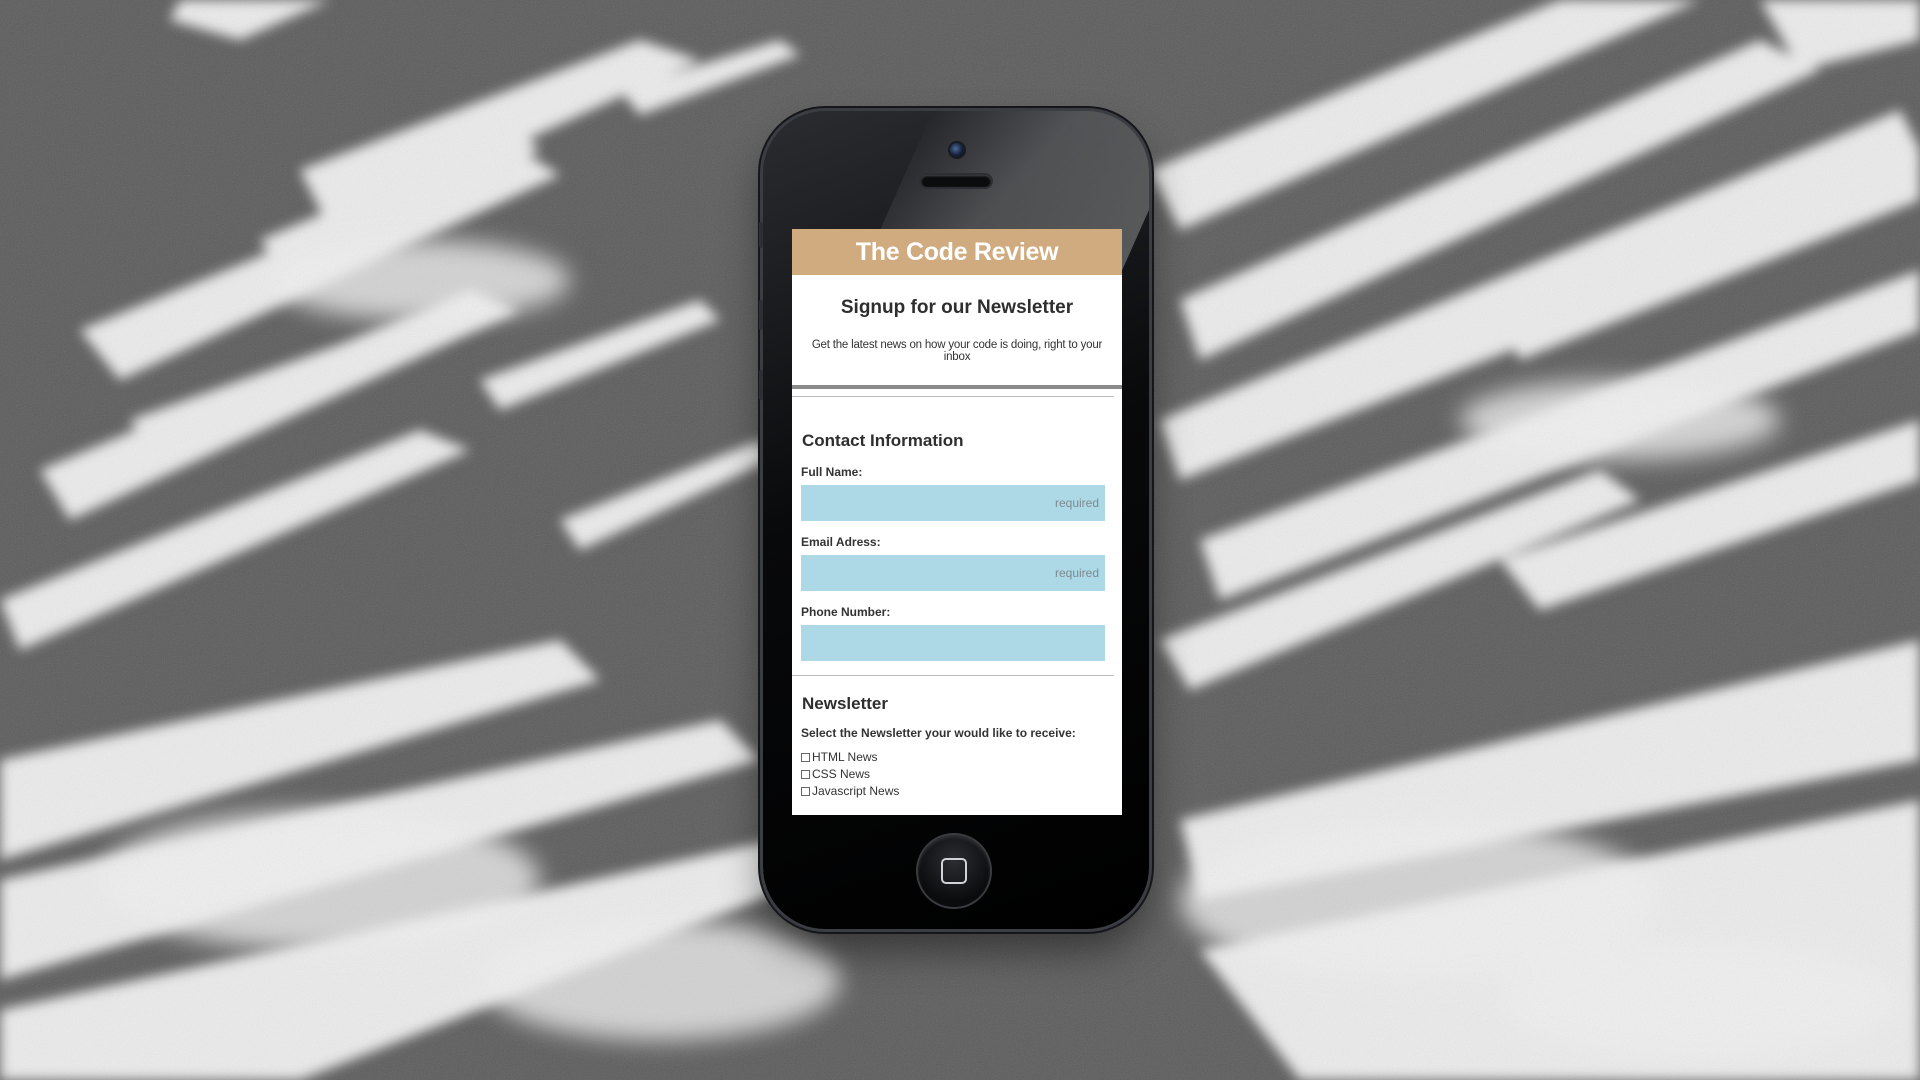 The height and width of the screenshot is (1080, 1920). Describe the element at coordinates (805, 757) in the screenshot. I see `html-news-checkbox` at that location.